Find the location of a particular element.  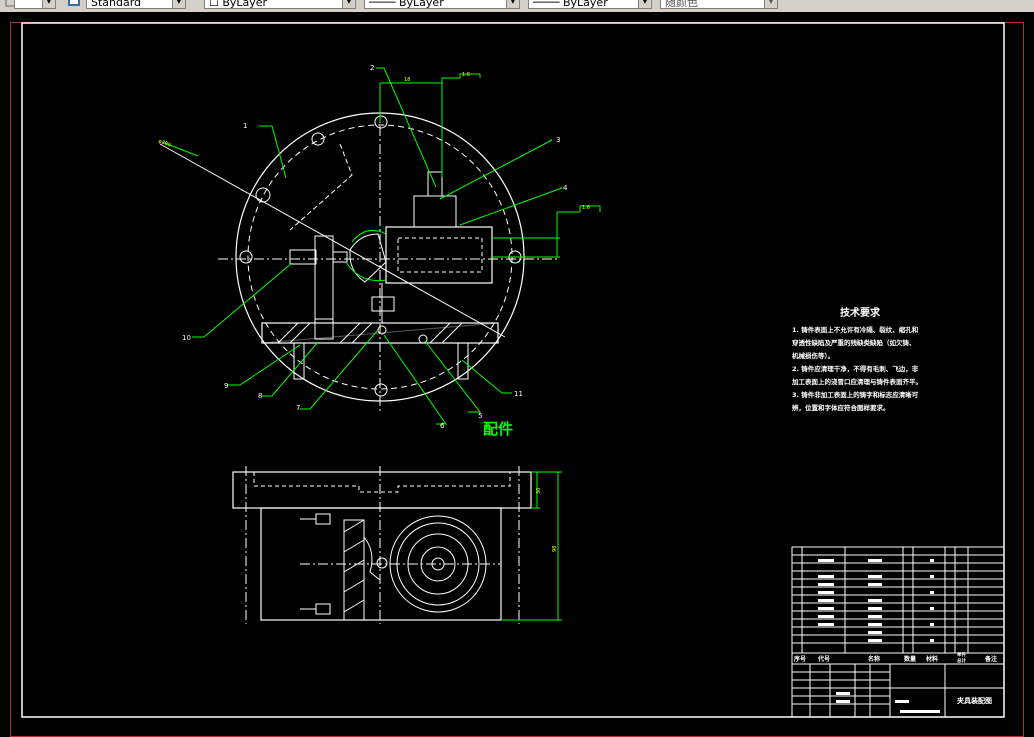

side-top-groove is located at coordinates (382, 482).